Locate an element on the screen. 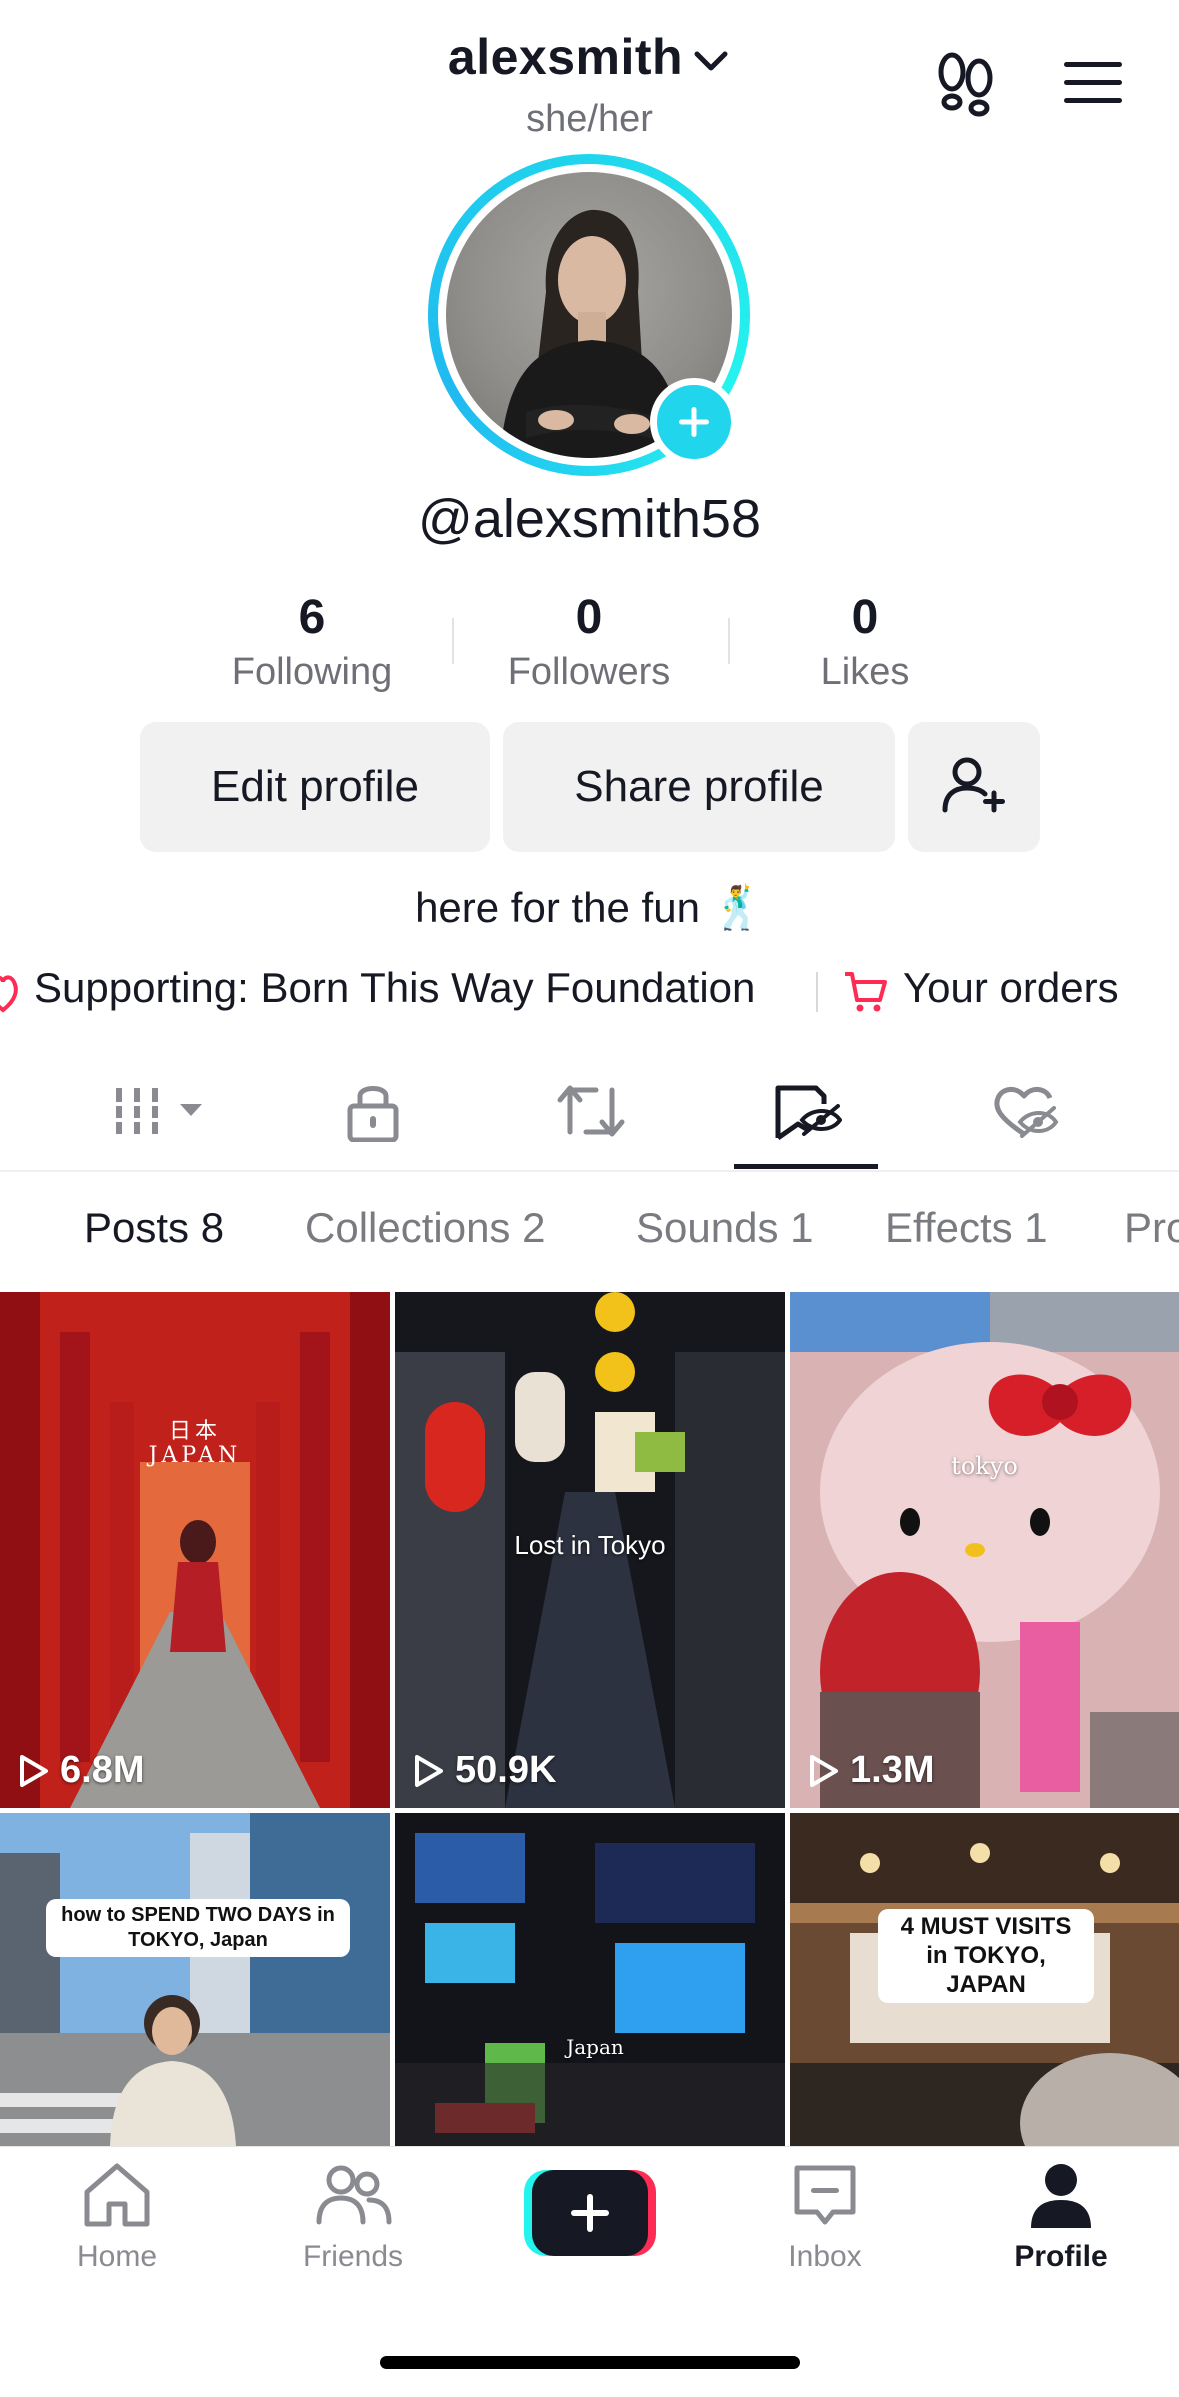 This screenshot has width=1179, height=2397. profile-icon is located at coordinates (1061, 2196).